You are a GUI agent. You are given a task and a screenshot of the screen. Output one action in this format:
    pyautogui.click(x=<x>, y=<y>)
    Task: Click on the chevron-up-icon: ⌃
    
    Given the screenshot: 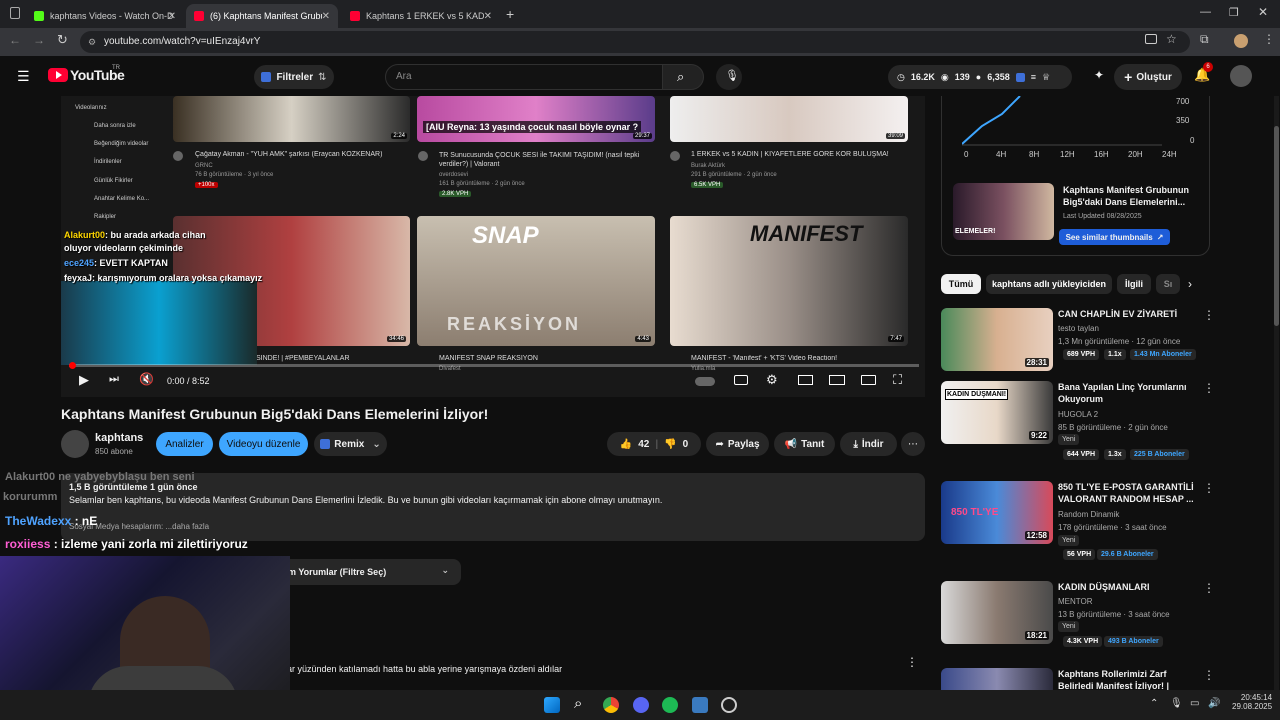 What is the action you would take?
    pyautogui.click(x=1154, y=703)
    